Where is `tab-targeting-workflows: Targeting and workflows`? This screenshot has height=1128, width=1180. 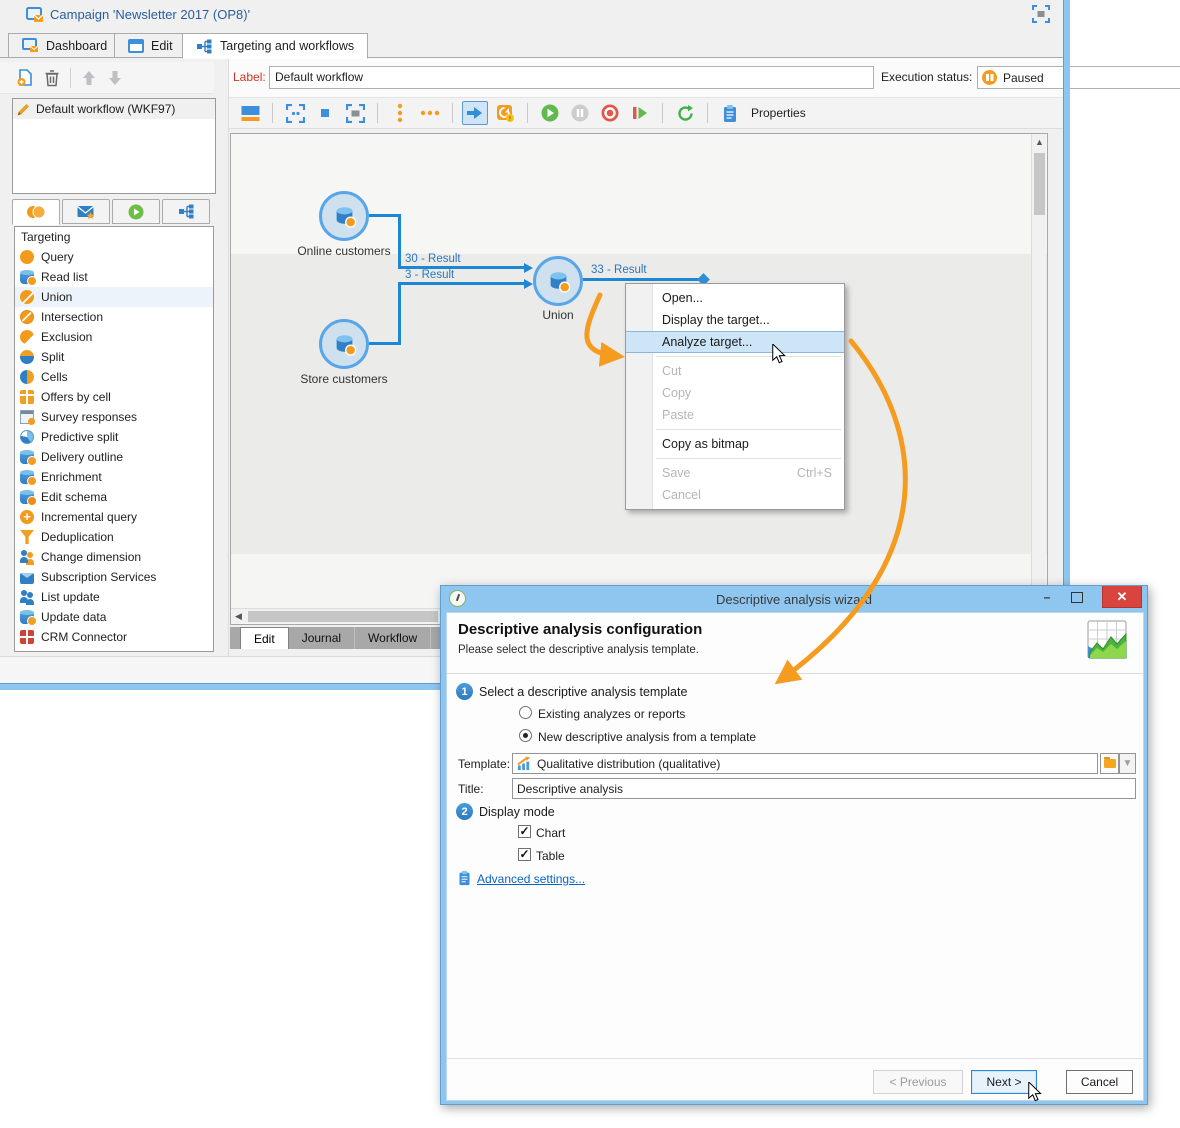
tab-targeting-workflows: Targeting and workflows is located at coordinates (275, 46).